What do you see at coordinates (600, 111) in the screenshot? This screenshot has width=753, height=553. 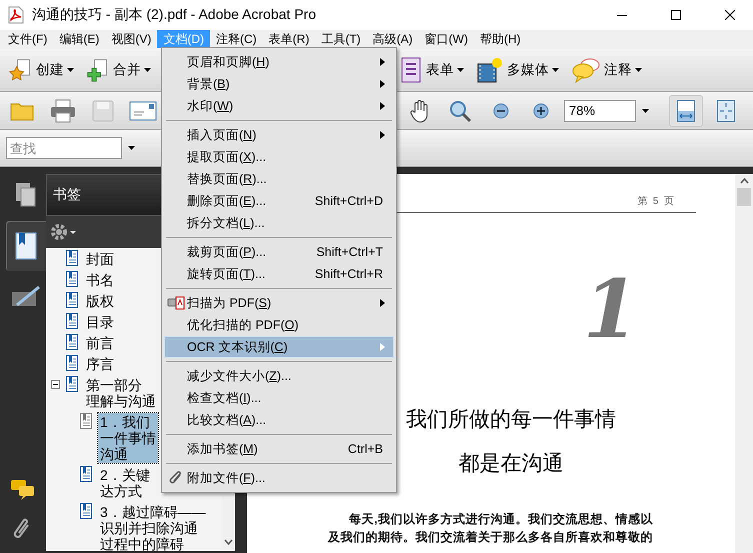 I see `zoom-field: 78%` at bounding box center [600, 111].